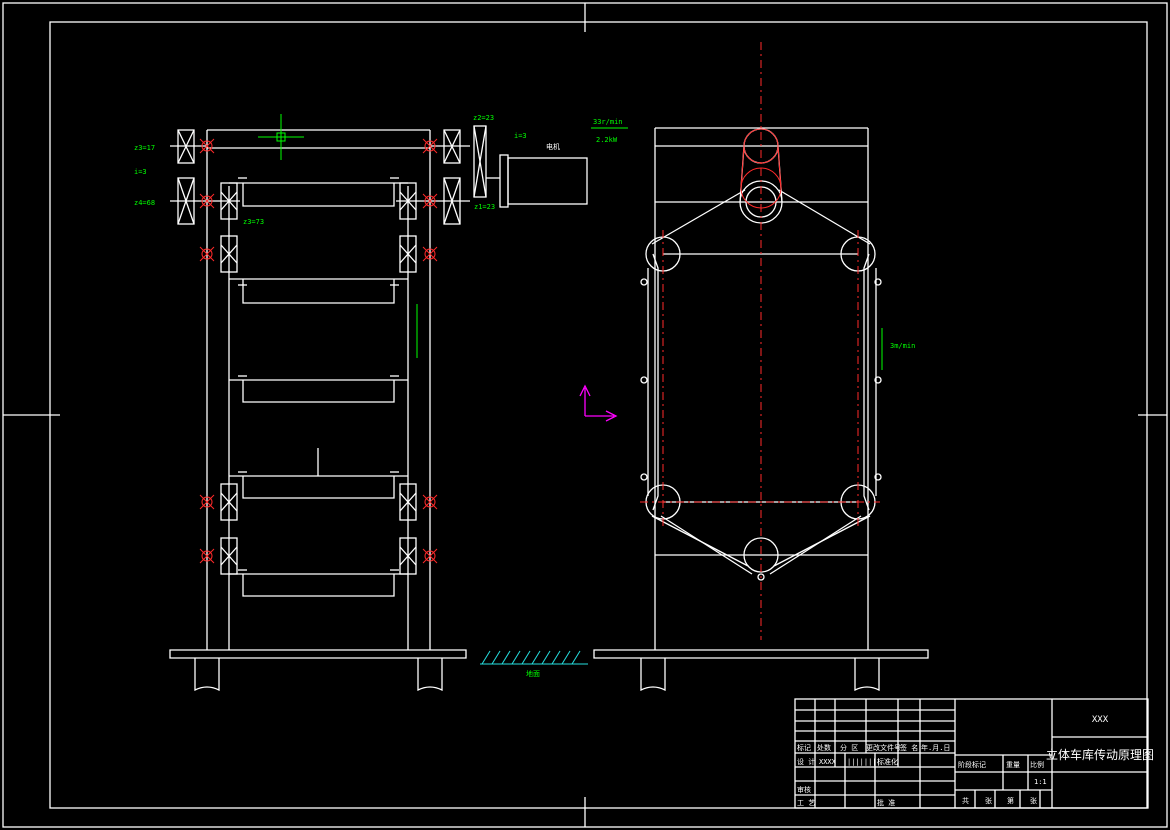 The image size is (1170, 830). Describe the element at coordinates (804, 747) in the screenshot. I see `header-mark: 标记` at that location.